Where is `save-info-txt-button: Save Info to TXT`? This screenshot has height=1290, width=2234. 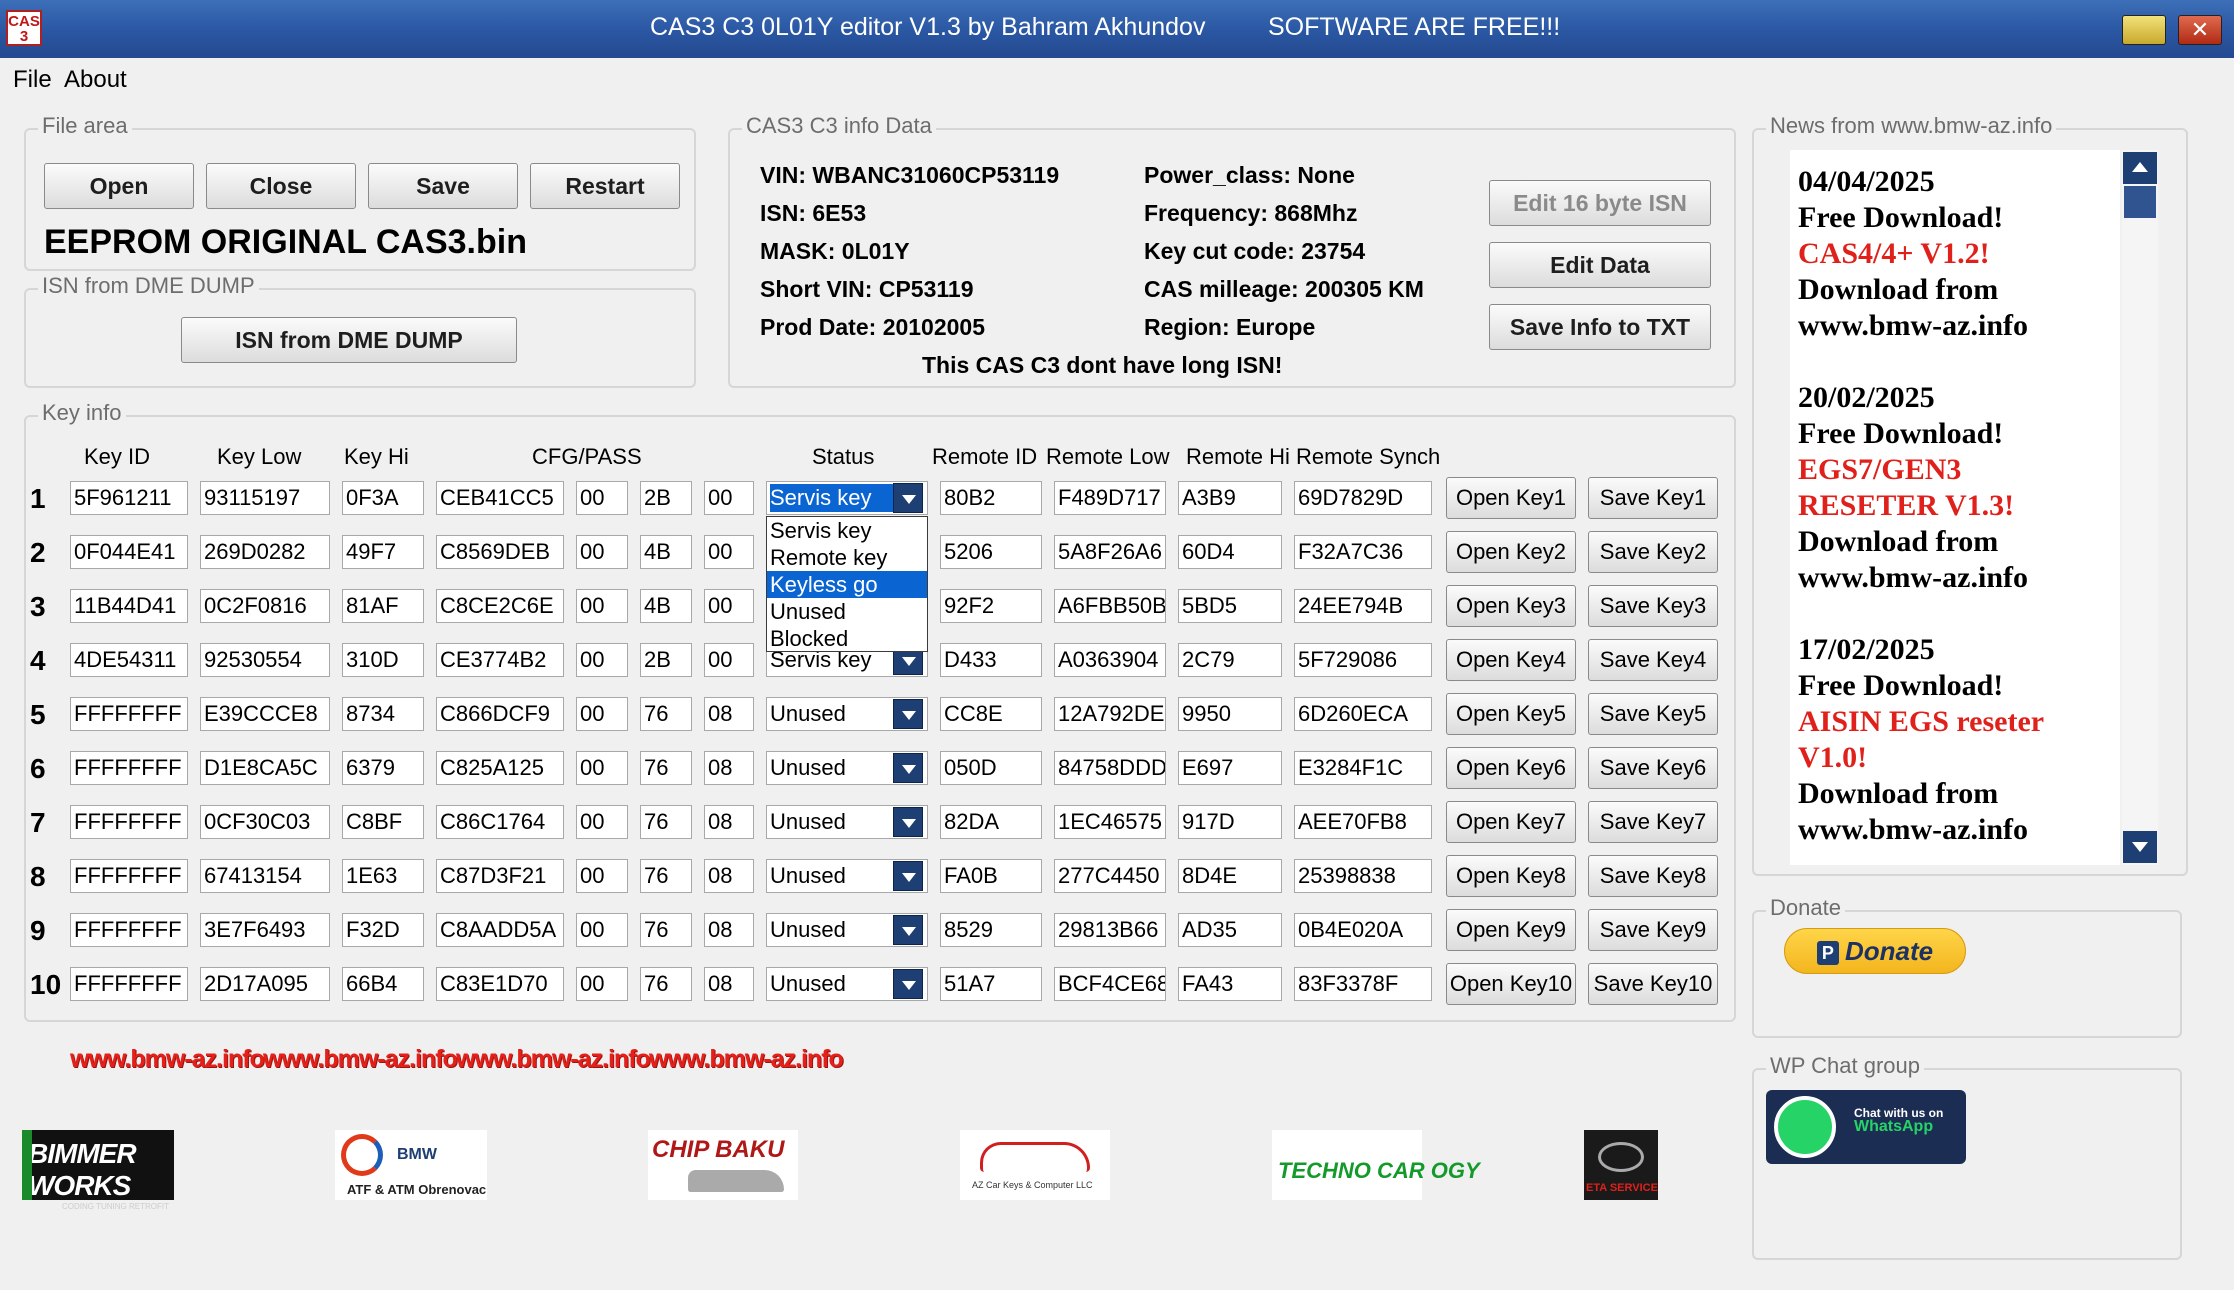
save-info-txt-button: Save Info to TXT is located at coordinates (1600, 327).